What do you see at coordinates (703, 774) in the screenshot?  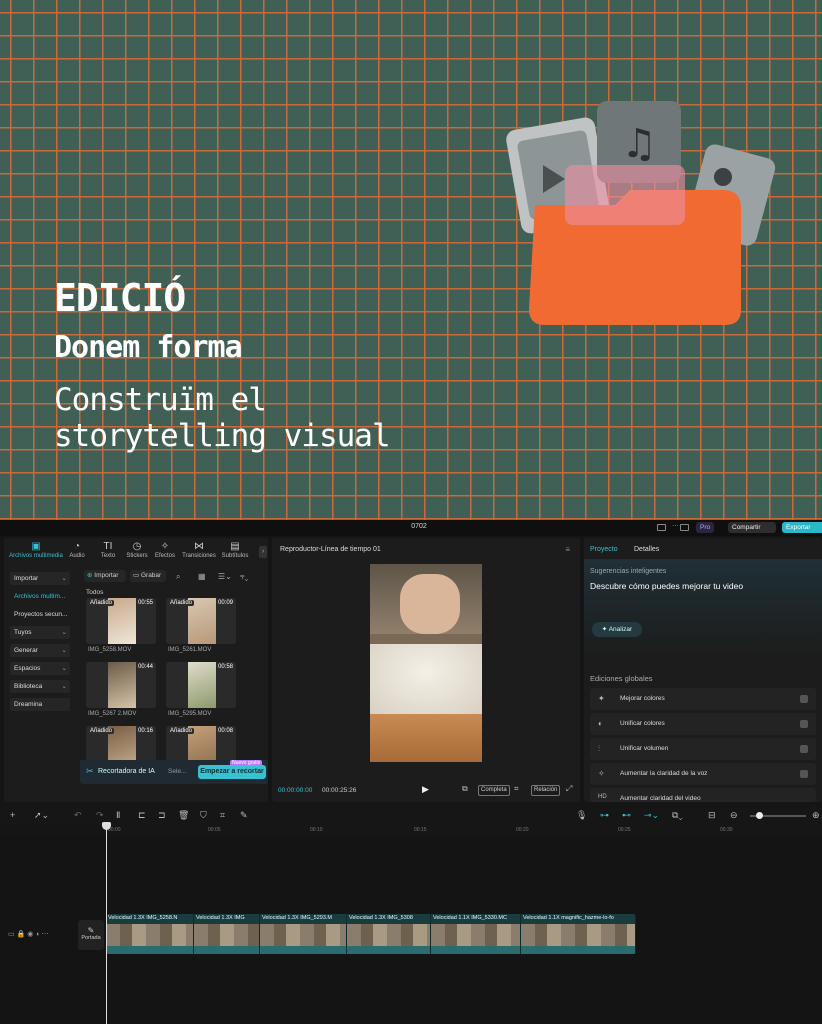 I see `global-edit-voice-clarity: ✧ Aumentar la claridad de la voz` at bounding box center [703, 774].